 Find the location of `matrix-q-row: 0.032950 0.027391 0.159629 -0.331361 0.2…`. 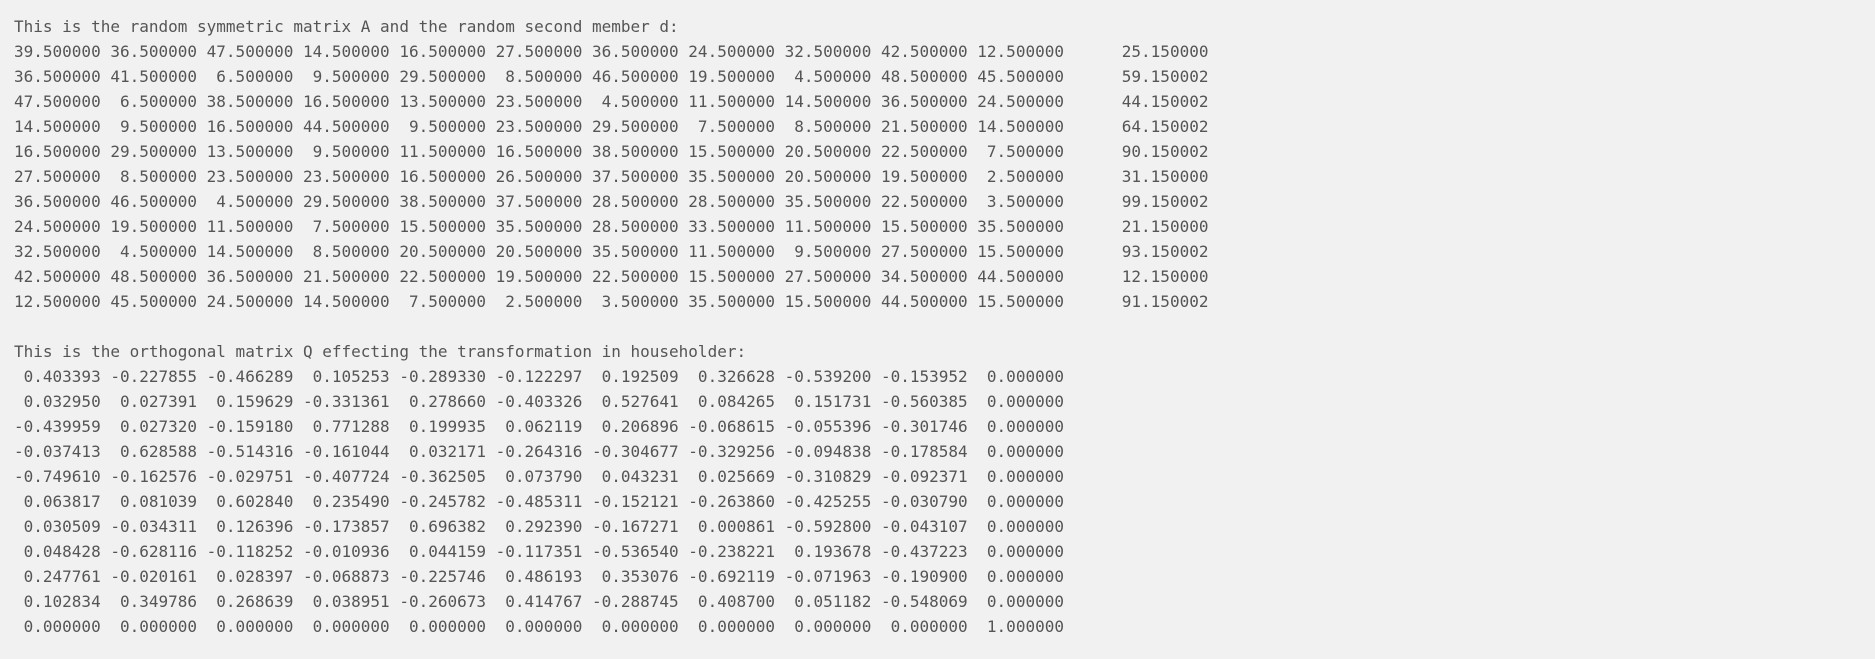

matrix-q-row: 0.032950 0.027391 0.159629 -0.331361 0.2… is located at coordinates (539, 401).